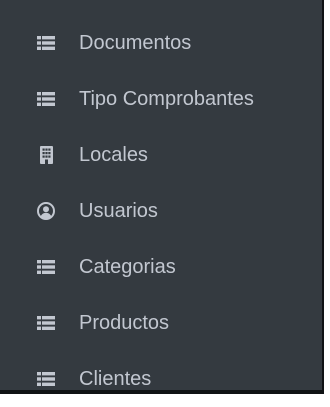  What do you see at coordinates (124, 322) in the screenshot?
I see `sidebar-item-label: Productos` at bounding box center [124, 322].